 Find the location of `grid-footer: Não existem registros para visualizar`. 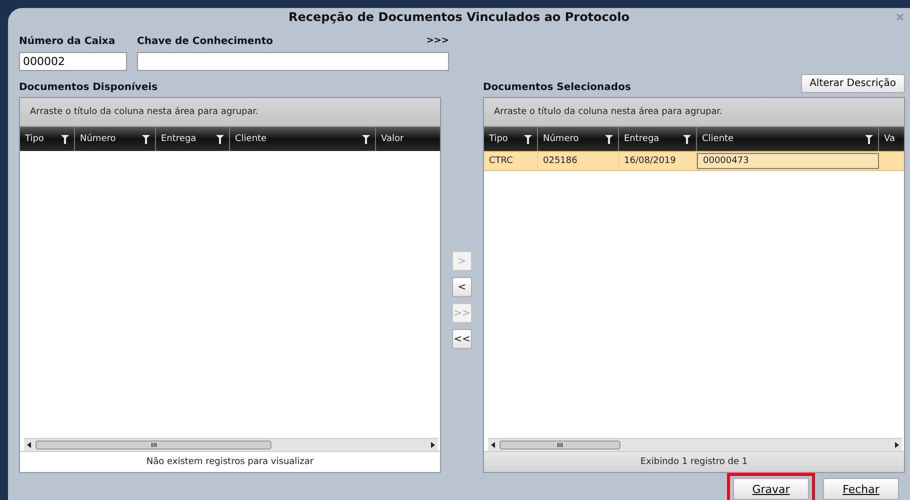

grid-footer: Não existem registros para visualizar is located at coordinates (230, 461).